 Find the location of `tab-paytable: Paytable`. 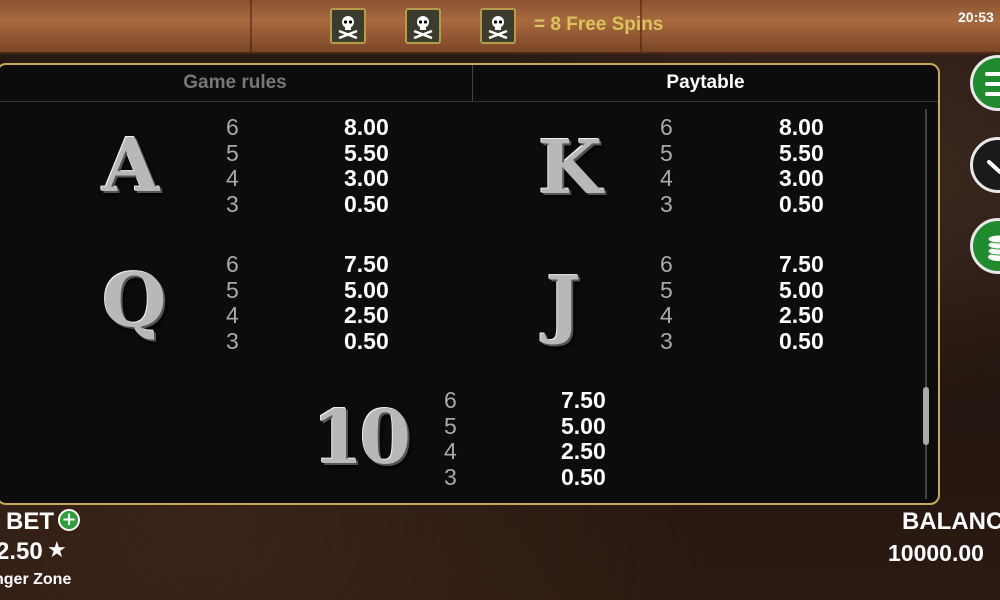

tab-paytable: Paytable is located at coordinates (705, 83).